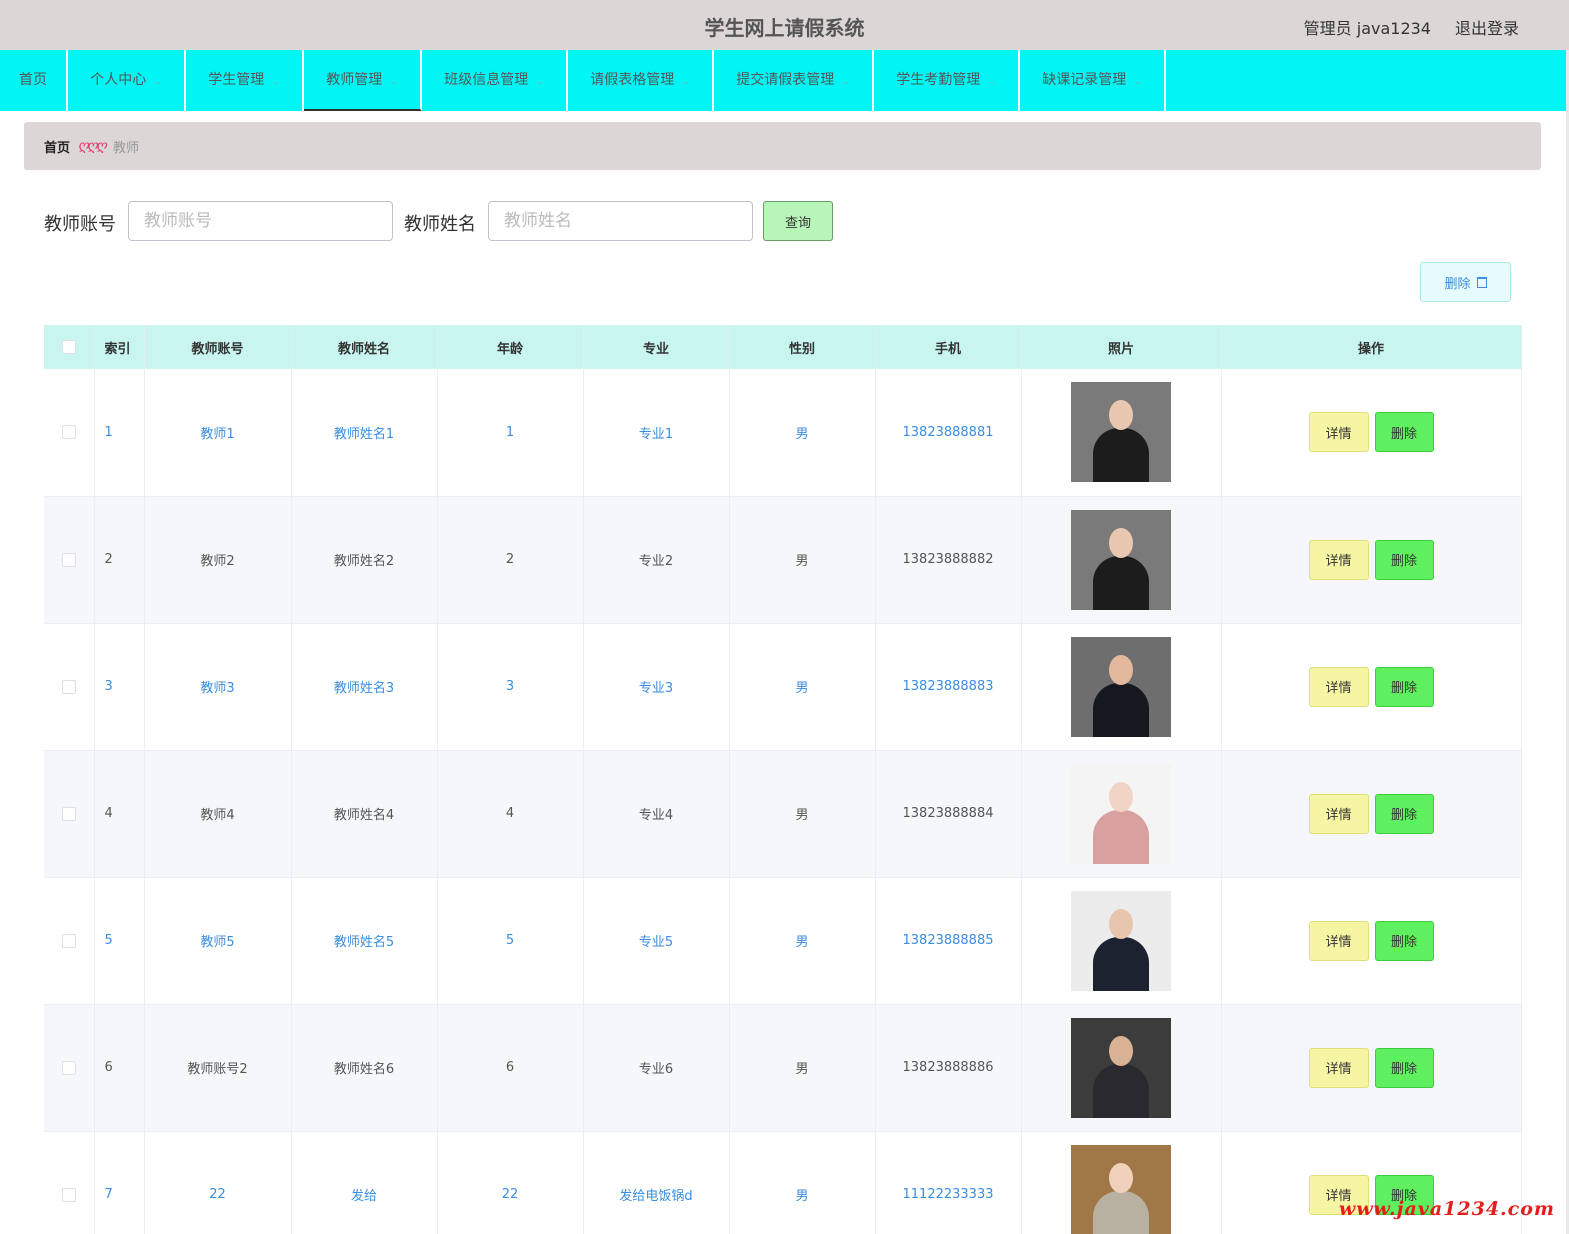 The height and width of the screenshot is (1234, 1569). I want to click on cell-phone: 13823888885, so click(948, 941).